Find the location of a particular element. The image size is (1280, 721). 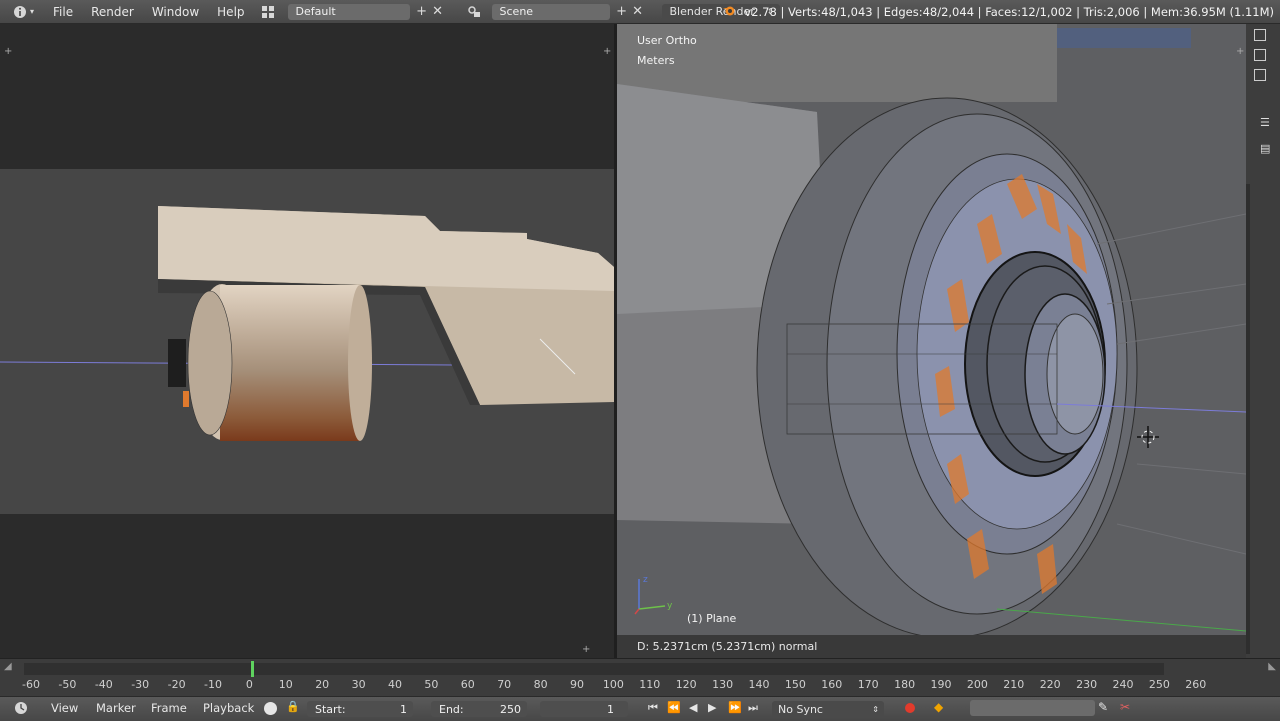

frame-tick-label: 210 is located at coordinates (1014, 684).